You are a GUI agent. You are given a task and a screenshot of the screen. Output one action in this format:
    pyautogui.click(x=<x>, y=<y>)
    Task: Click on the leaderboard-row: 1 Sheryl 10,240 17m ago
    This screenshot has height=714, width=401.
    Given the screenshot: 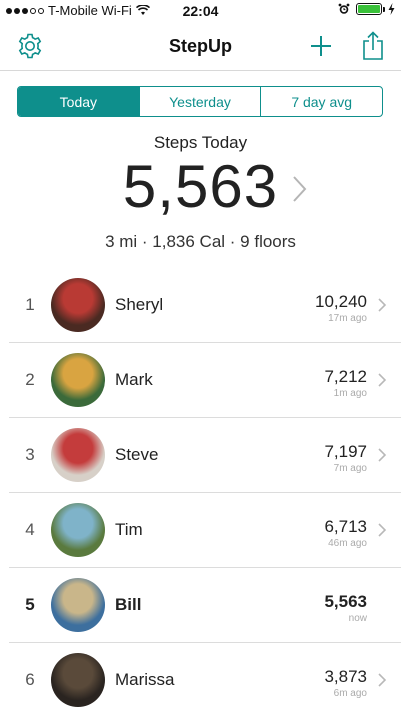 What is the action you would take?
    pyautogui.click(x=205, y=305)
    